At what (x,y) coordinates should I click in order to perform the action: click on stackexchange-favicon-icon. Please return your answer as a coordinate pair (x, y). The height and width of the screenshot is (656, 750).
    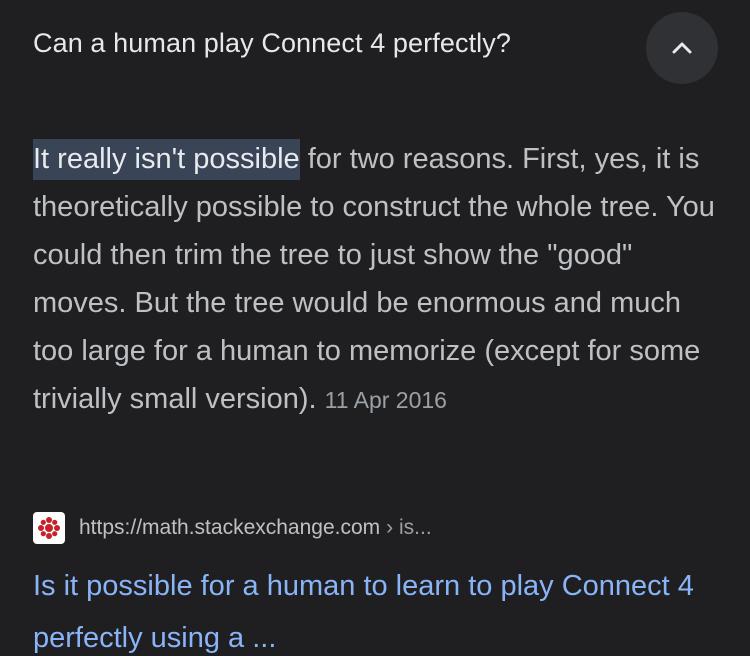
    Looking at the image, I should click on (49, 528).